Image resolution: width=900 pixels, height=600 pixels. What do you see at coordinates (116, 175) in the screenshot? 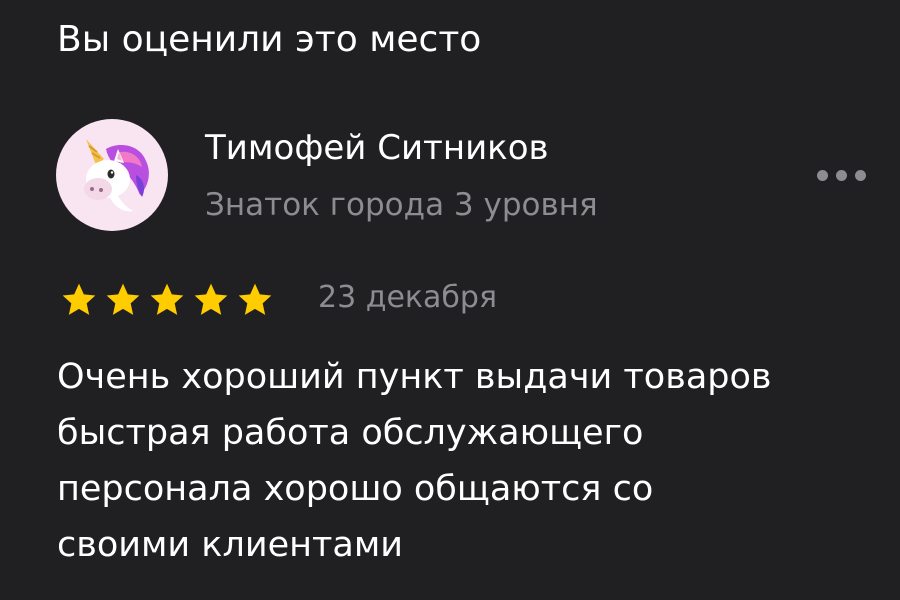
I see `unicorn-emoji-icon` at bounding box center [116, 175].